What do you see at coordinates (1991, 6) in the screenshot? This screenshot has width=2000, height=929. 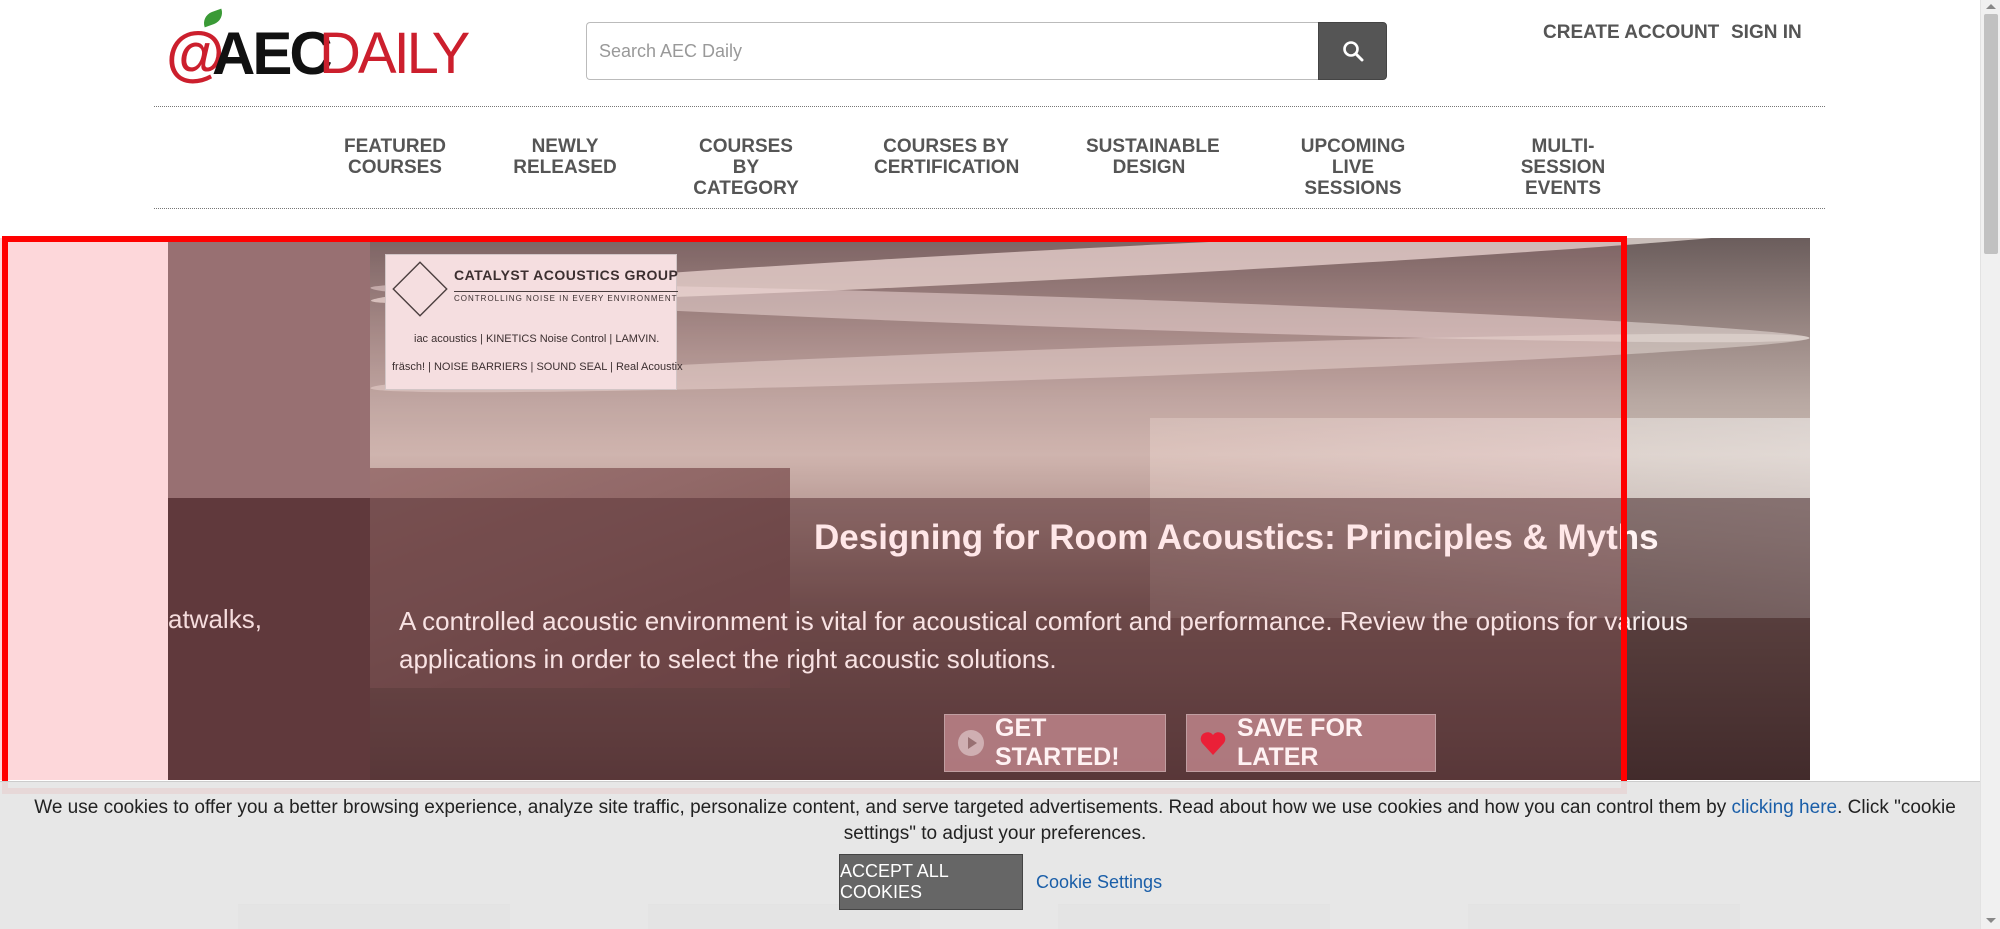 I see `scroll-up-icon` at bounding box center [1991, 6].